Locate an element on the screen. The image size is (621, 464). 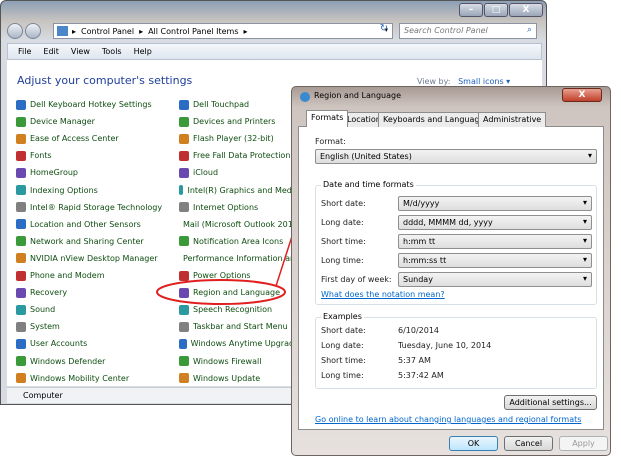
cancel-button: Cancel is located at coordinates (528, 443).